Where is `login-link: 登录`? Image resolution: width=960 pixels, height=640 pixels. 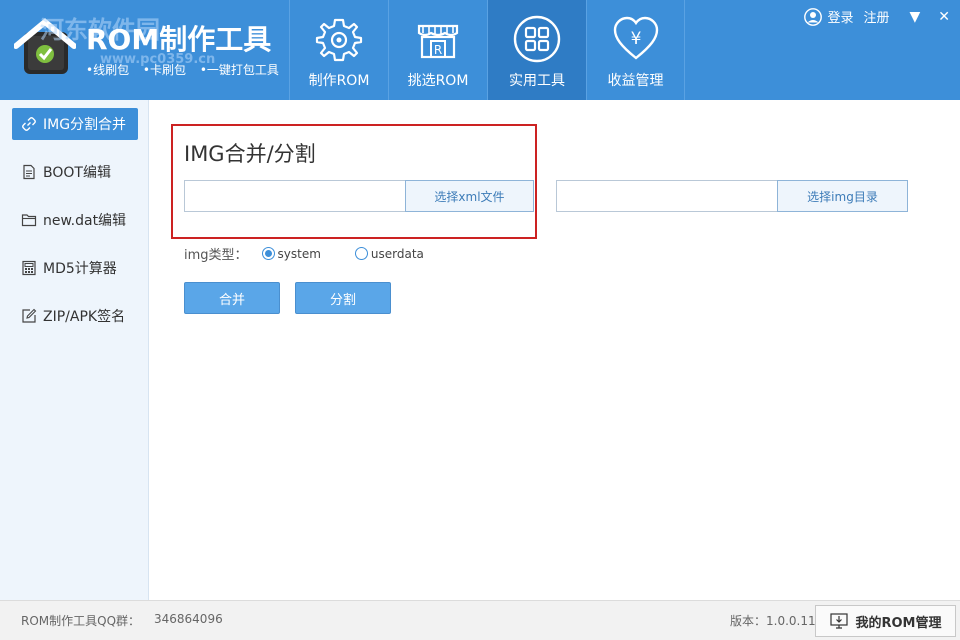
login-link: 登录 is located at coordinates (840, 16).